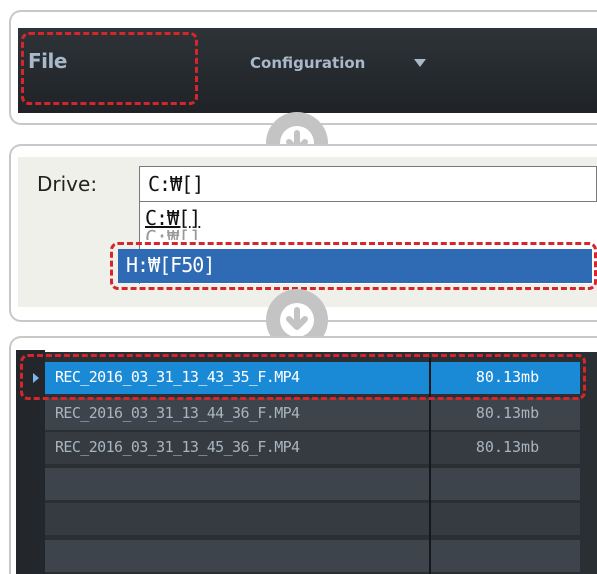  Describe the element at coordinates (177, 413) in the screenshot. I see `file-name: REC_2016_03_31_13_44_36_F.MP4` at that location.